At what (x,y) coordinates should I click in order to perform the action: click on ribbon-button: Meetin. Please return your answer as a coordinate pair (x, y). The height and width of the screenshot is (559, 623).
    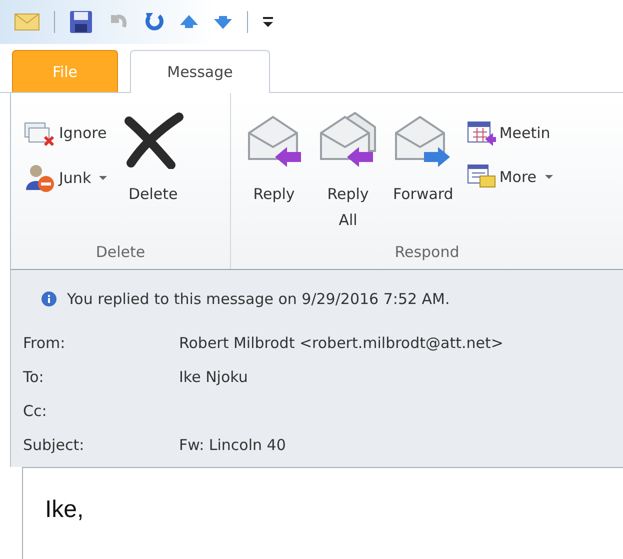
    Looking at the image, I should click on (510, 133).